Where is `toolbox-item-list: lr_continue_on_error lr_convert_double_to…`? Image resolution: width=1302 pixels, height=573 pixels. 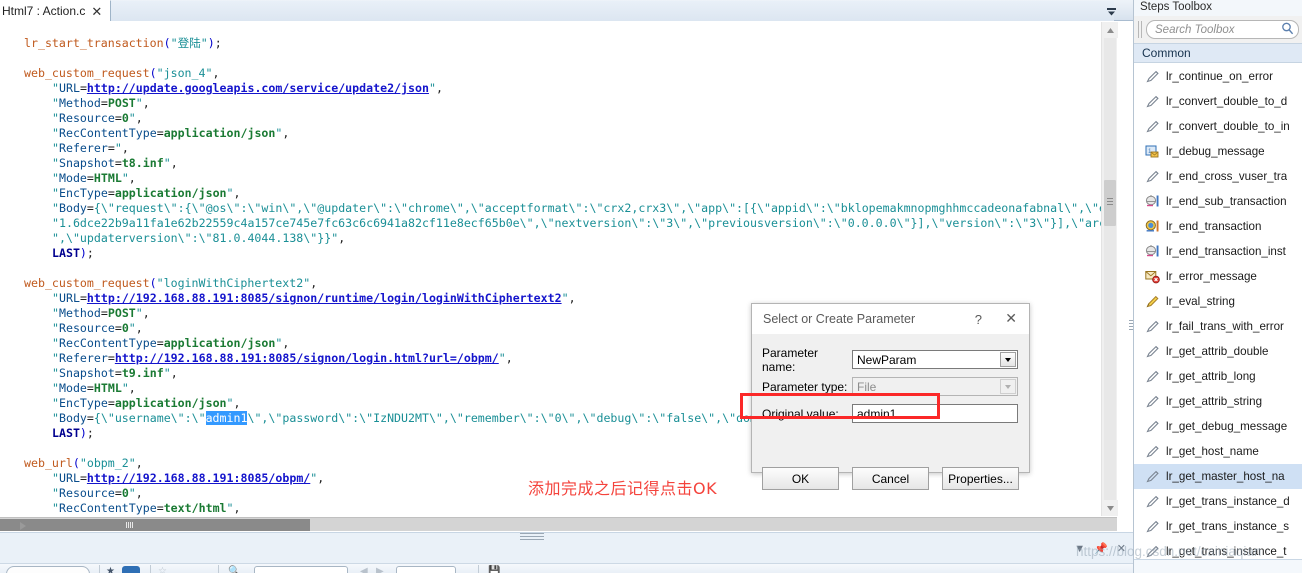 toolbox-item-list: lr_continue_on_error lr_convert_double_to… is located at coordinates (1218, 311).